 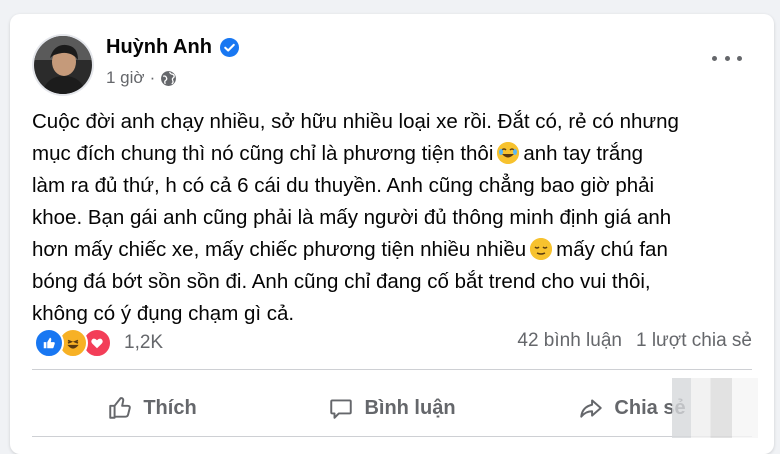 What do you see at coordinates (715, 408) in the screenshot?
I see `watermark-blur` at bounding box center [715, 408].